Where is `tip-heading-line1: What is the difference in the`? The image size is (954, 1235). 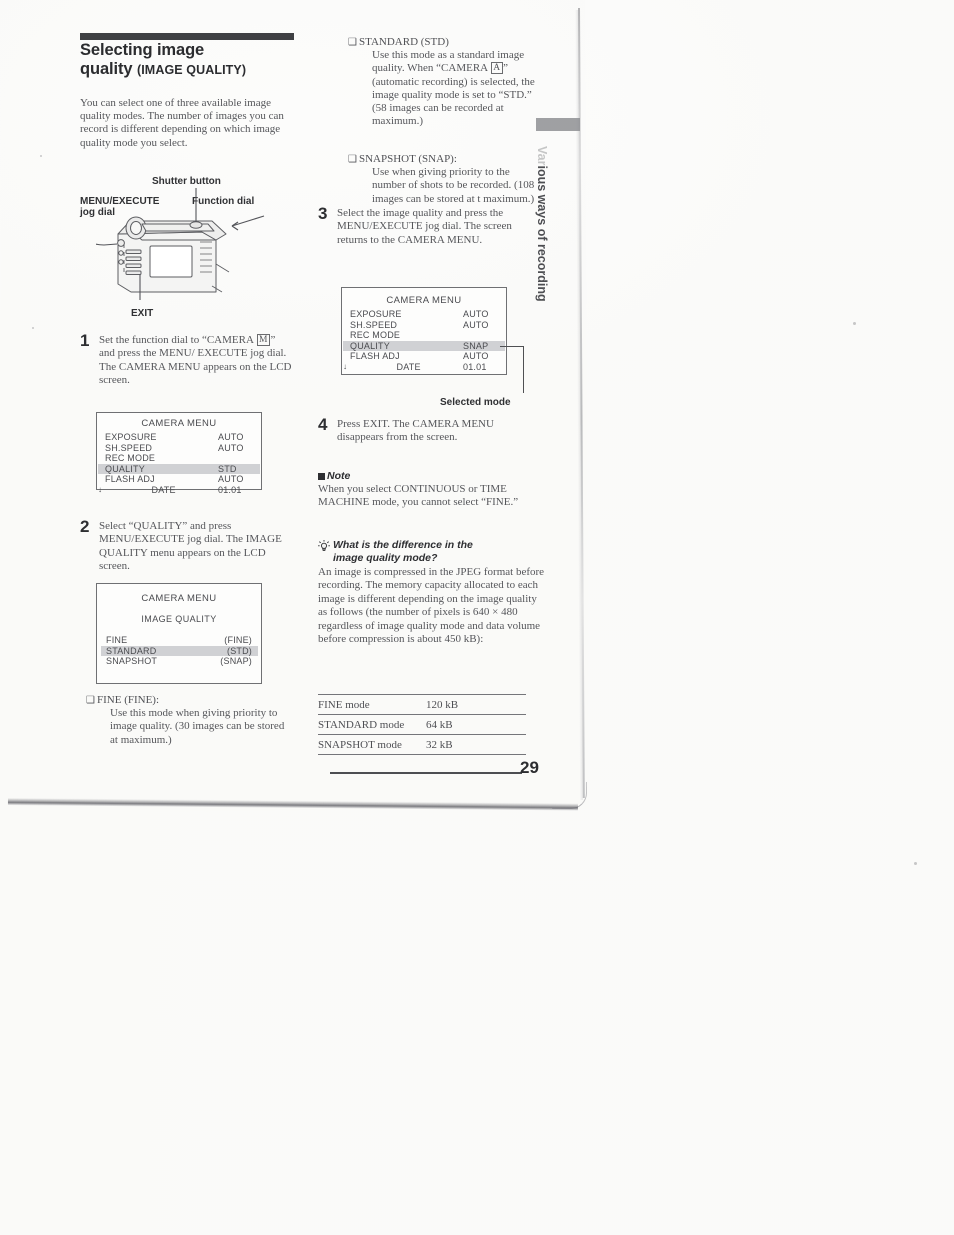 tip-heading-line1: What is the difference in the is located at coordinates (403, 545).